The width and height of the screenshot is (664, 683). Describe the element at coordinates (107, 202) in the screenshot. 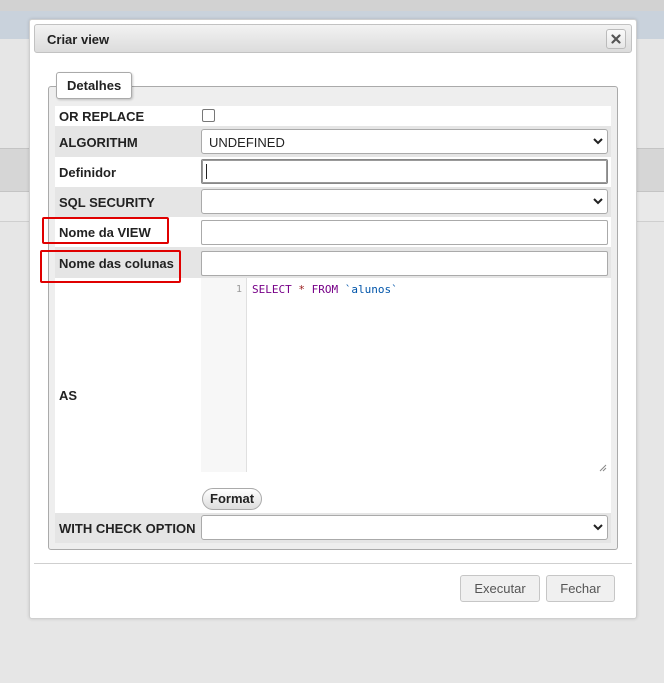

I see `sql-security-label: SQL SECURITY` at that location.